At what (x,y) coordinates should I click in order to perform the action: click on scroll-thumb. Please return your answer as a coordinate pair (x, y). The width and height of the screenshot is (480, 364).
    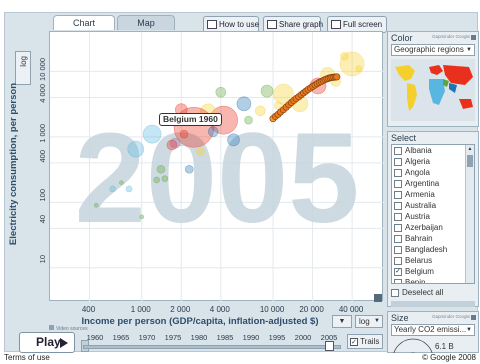
    Looking at the image, I should click on (470, 161).